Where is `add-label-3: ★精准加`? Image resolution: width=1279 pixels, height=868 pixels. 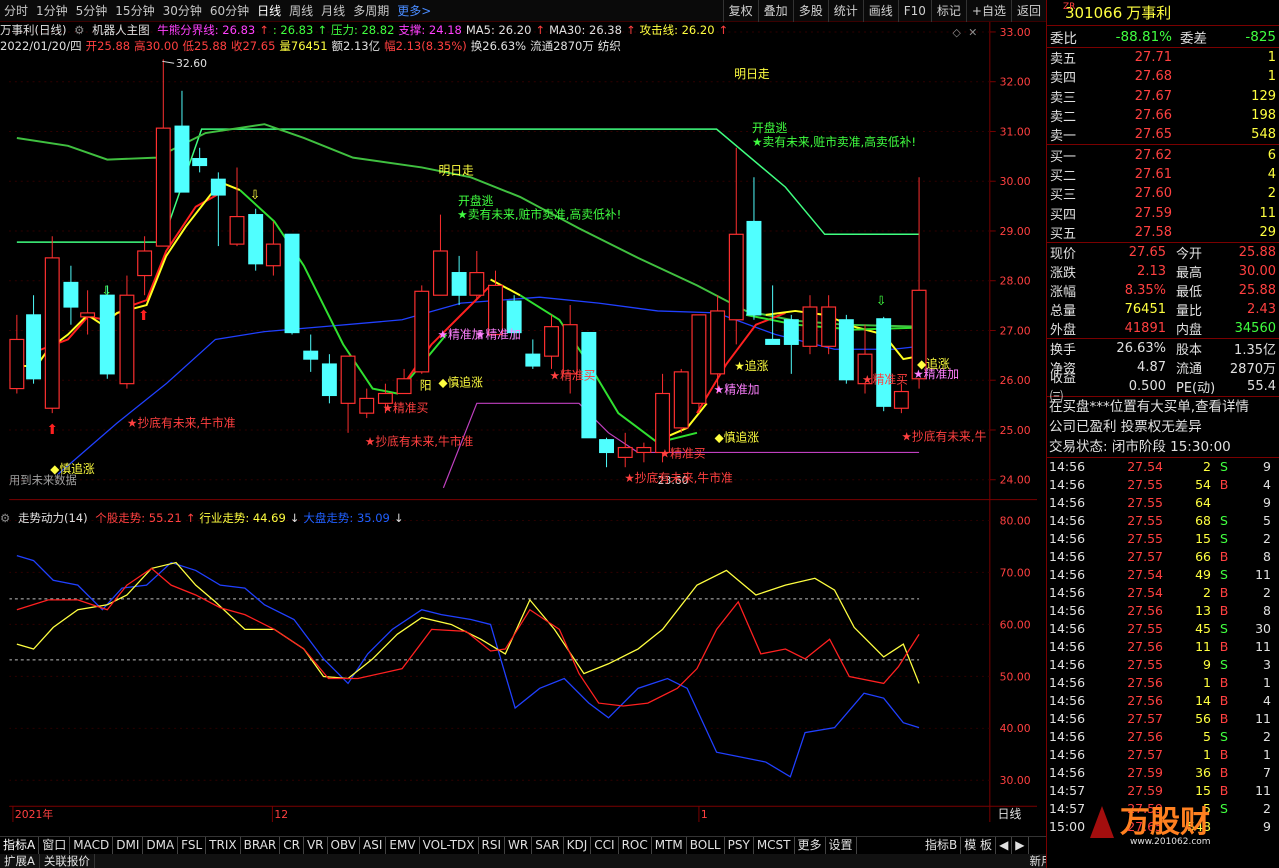
add-label-3: ★精准加 is located at coordinates (737, 389).